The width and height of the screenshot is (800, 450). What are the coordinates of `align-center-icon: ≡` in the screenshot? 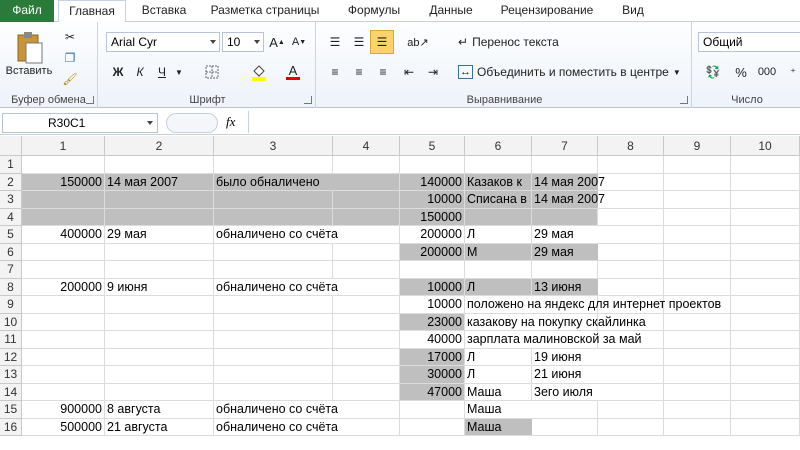 It's located at (359, 72).